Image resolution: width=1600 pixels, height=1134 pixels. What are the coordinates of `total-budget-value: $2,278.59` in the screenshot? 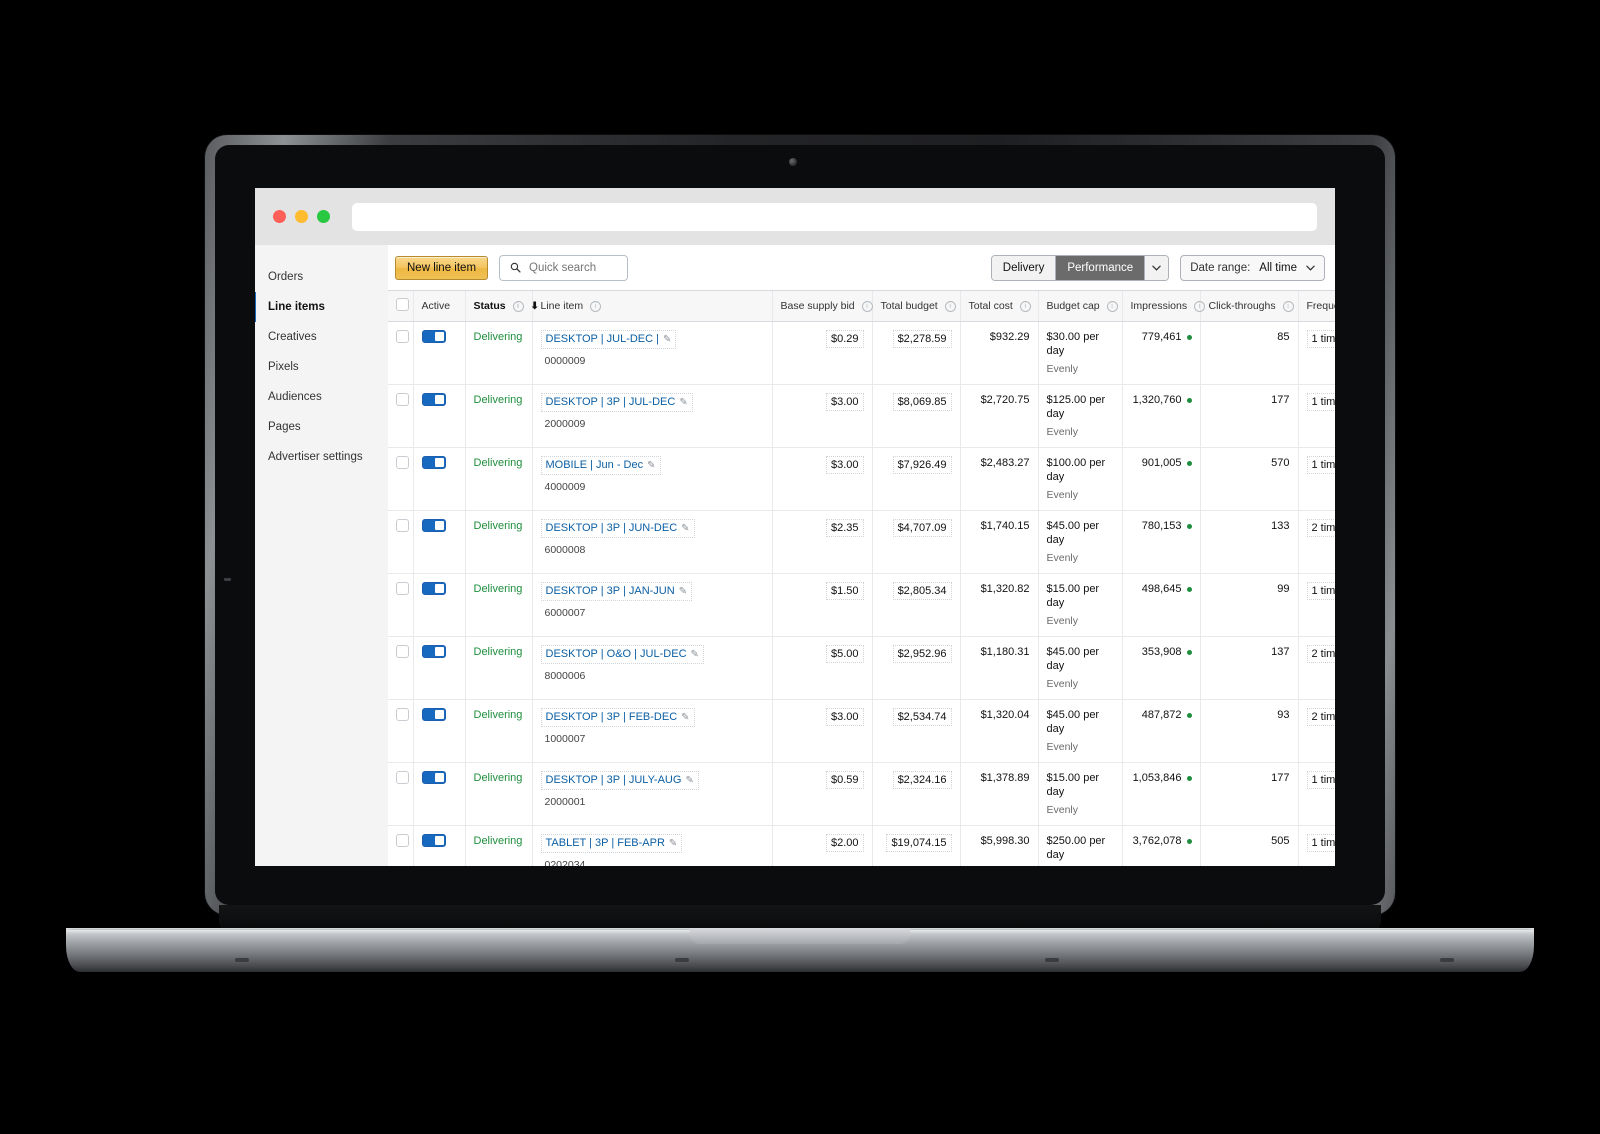 It's located at (922, 339).